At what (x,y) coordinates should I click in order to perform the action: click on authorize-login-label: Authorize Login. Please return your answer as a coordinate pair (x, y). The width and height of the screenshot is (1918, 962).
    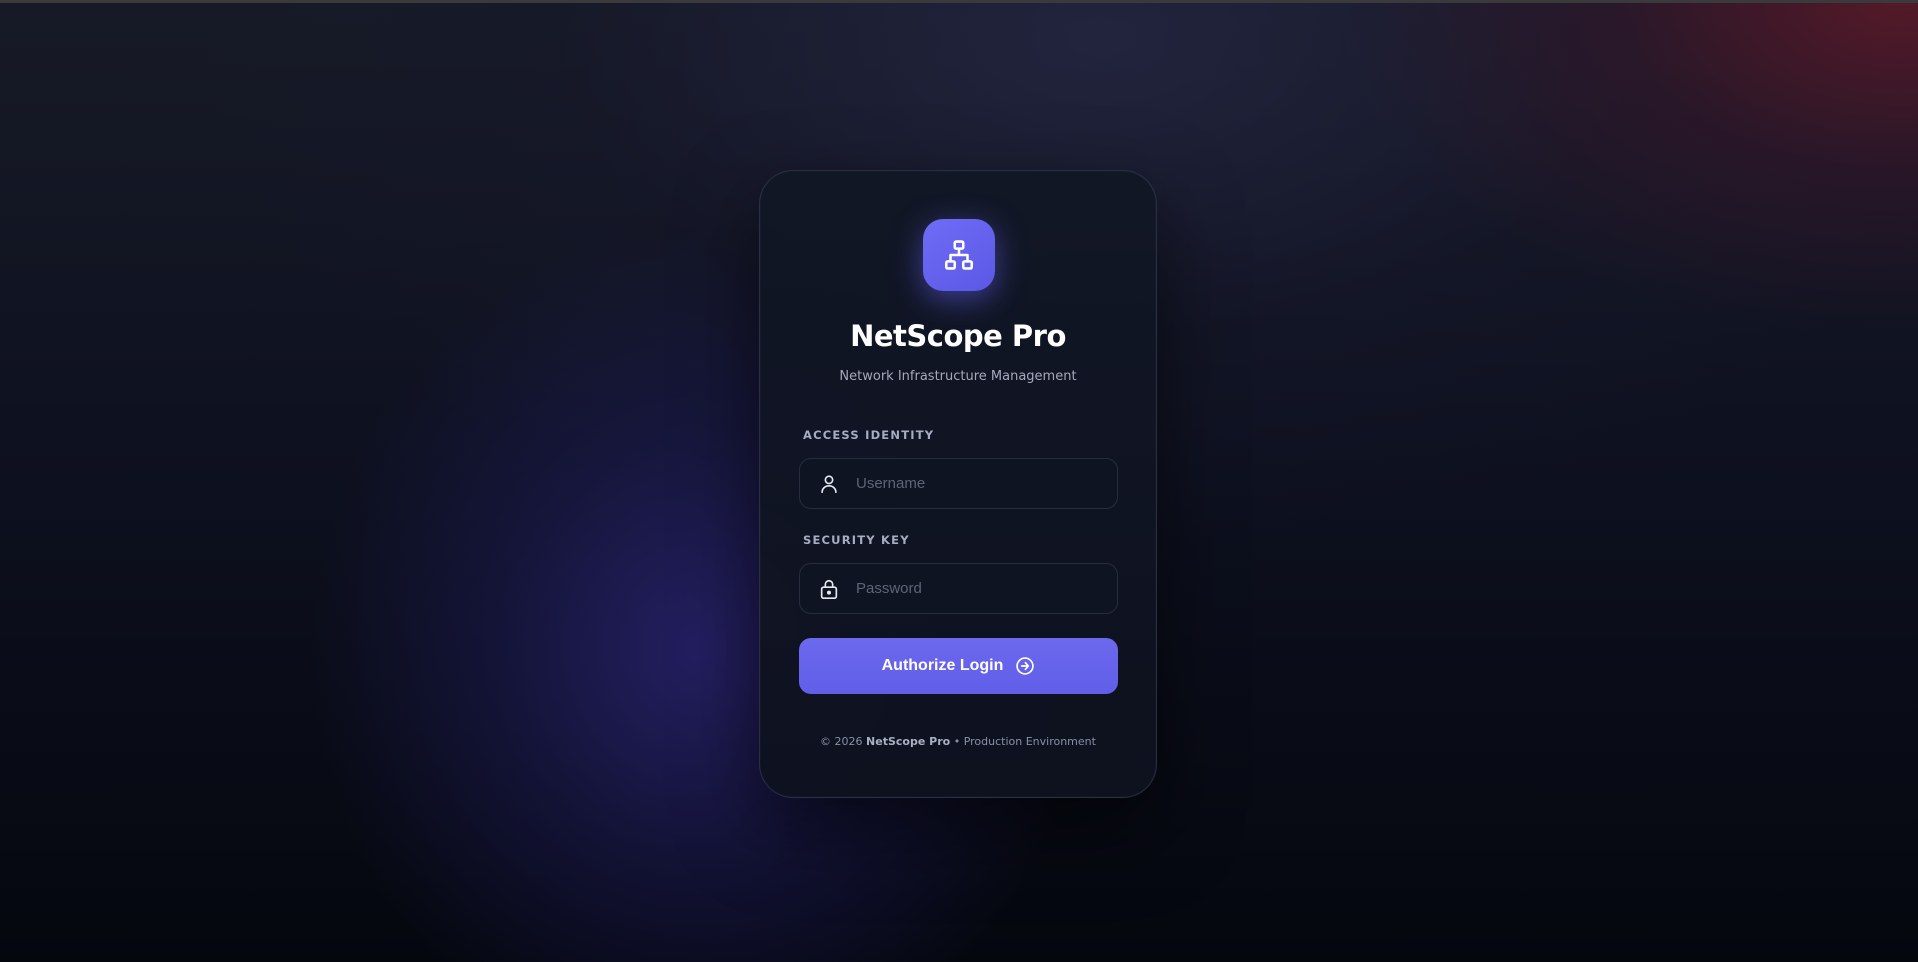
    Looking at the image, I should click on (942, 665).